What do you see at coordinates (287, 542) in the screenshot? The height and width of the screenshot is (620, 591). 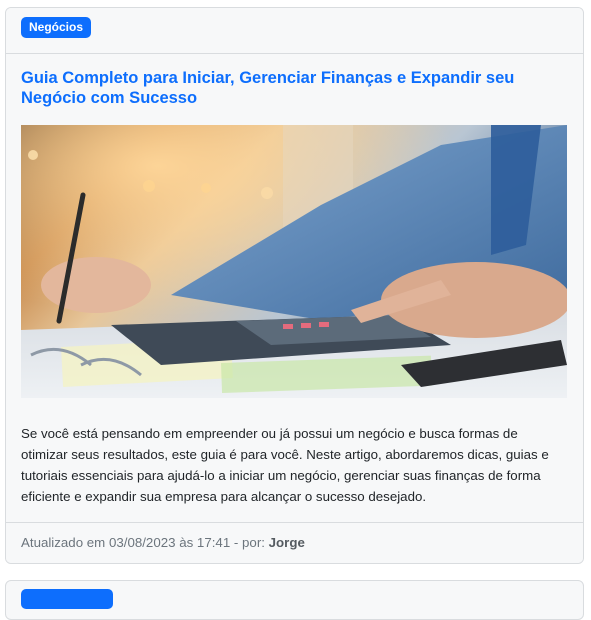 I see `author-name: Jorge` at bounding box center [287, 542].